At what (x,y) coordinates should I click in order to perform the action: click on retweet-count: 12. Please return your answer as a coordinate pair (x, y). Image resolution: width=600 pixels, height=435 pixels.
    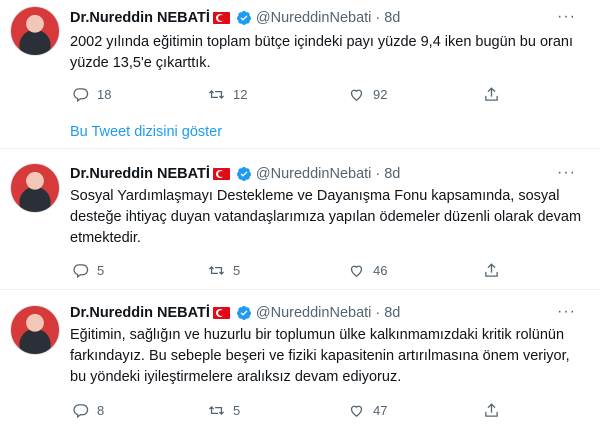
    Looking at the image, I should click on (240, 94).